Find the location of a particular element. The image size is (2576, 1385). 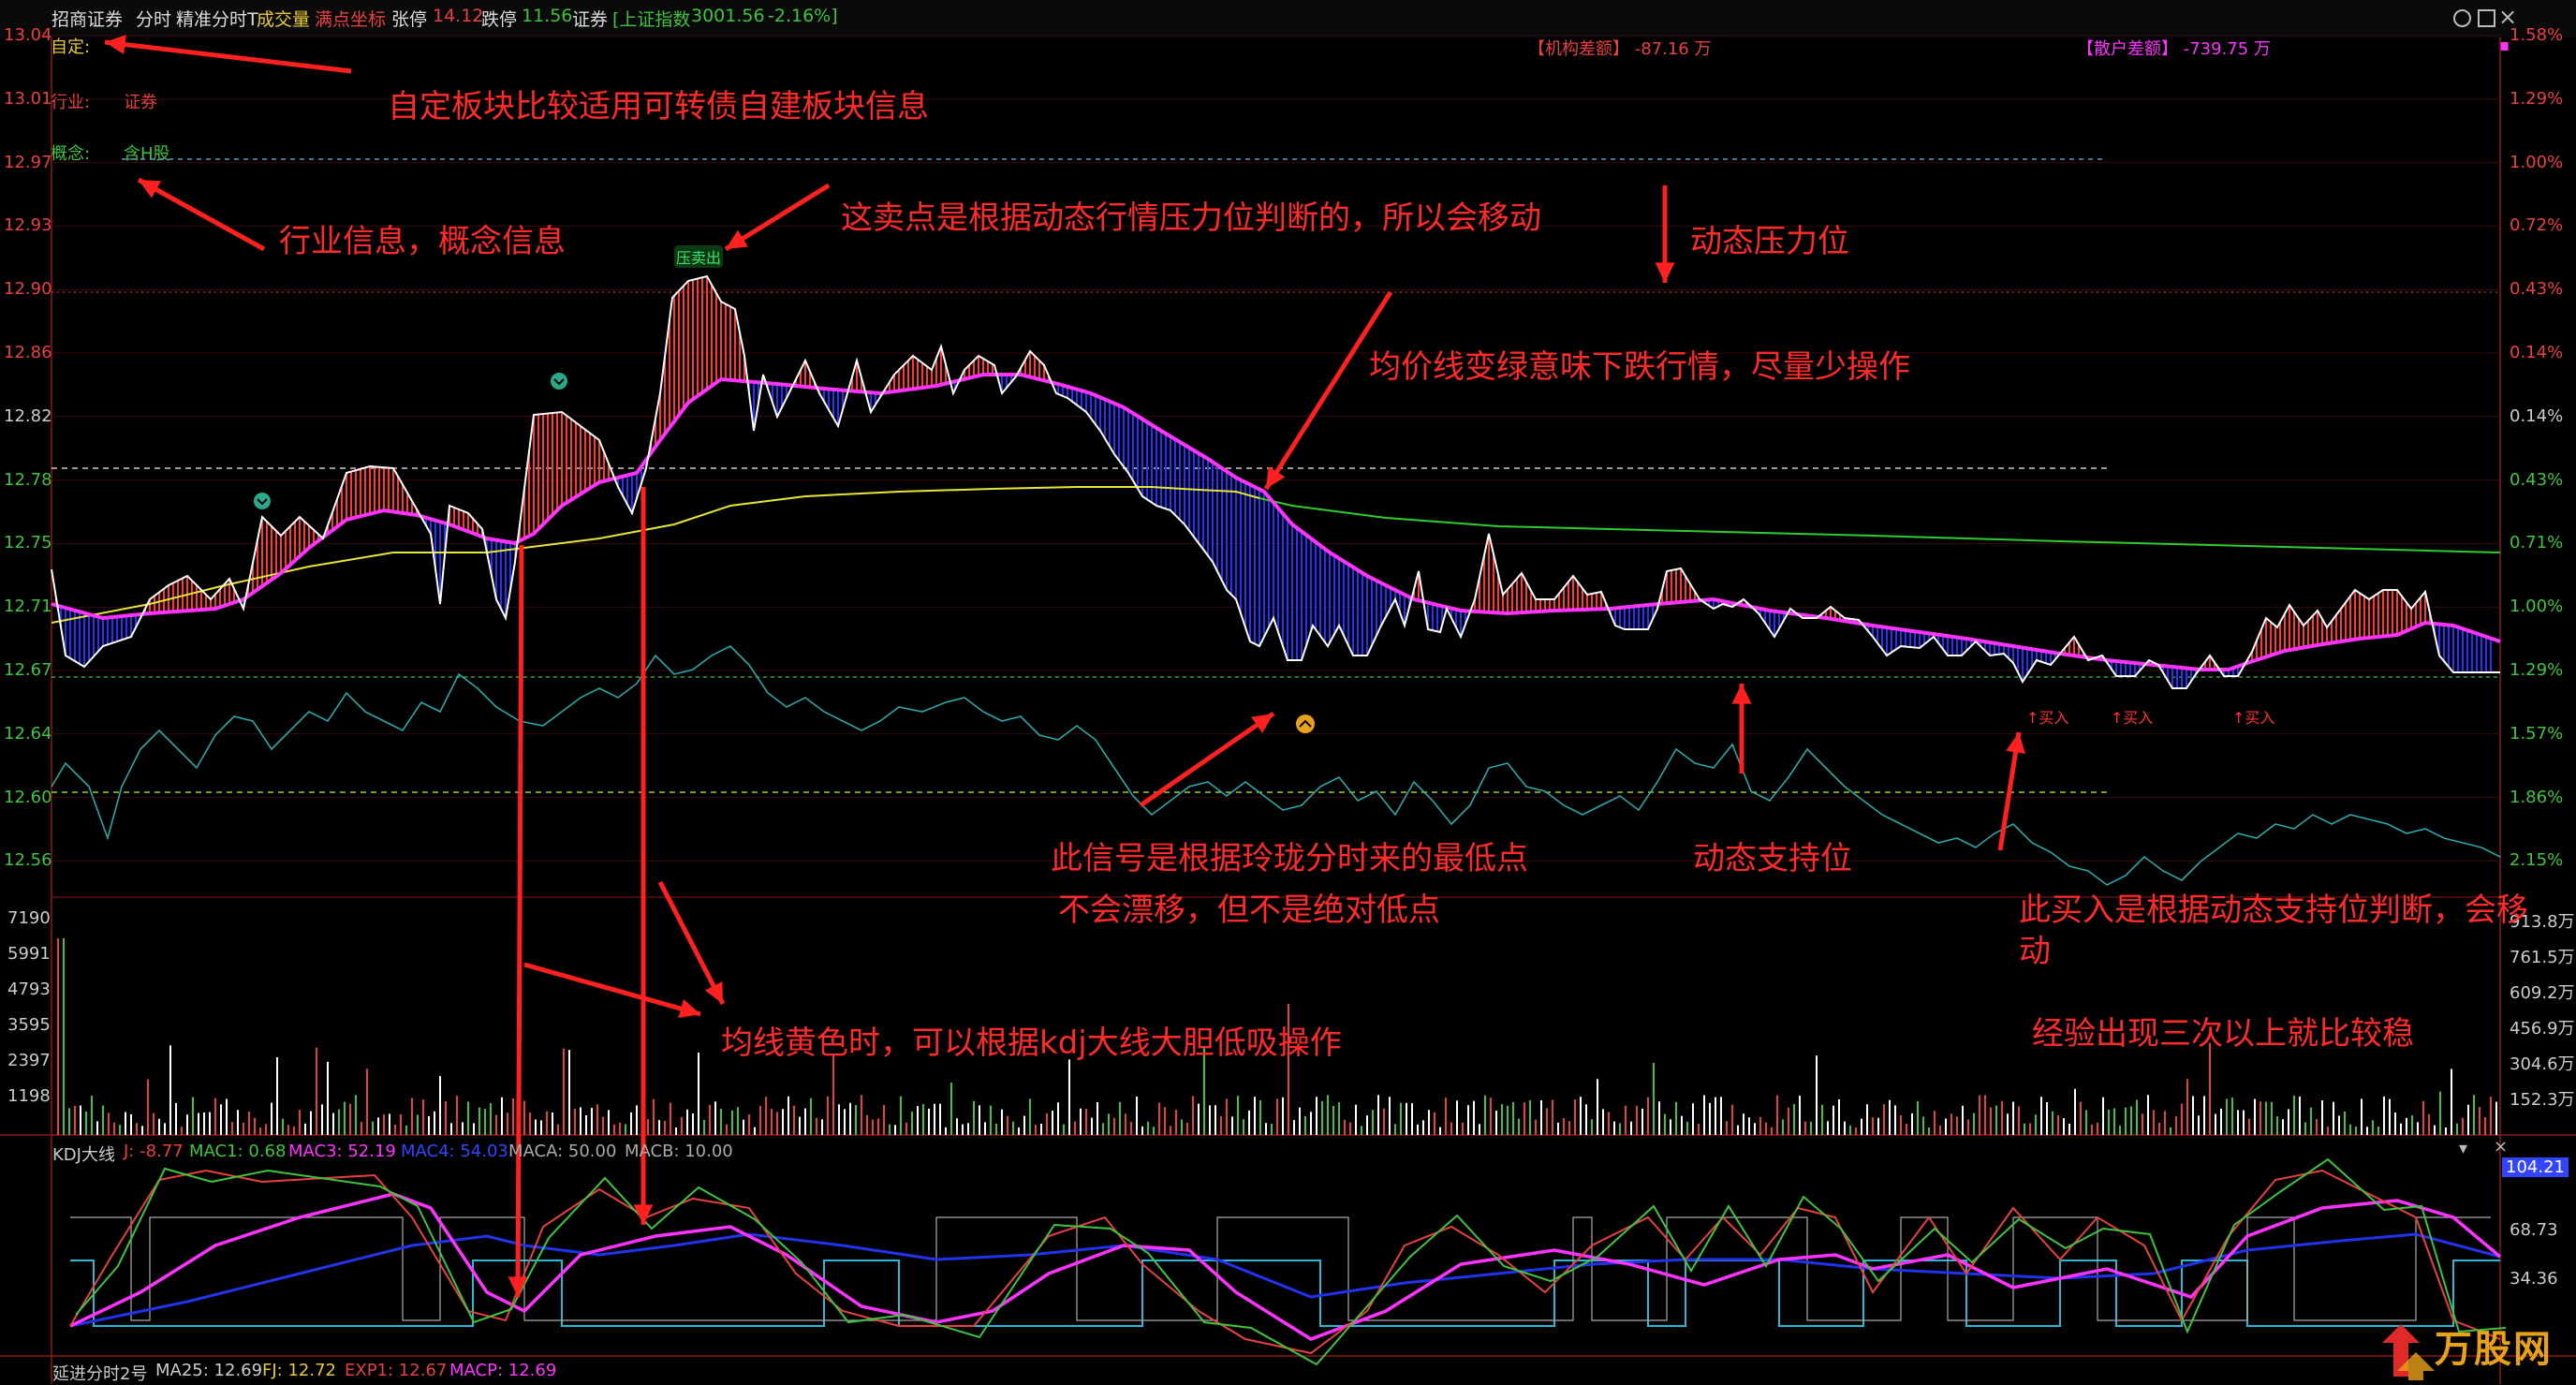

bottom-indicator-name: 延进分时2号 is located at coordinates (99, 1373).